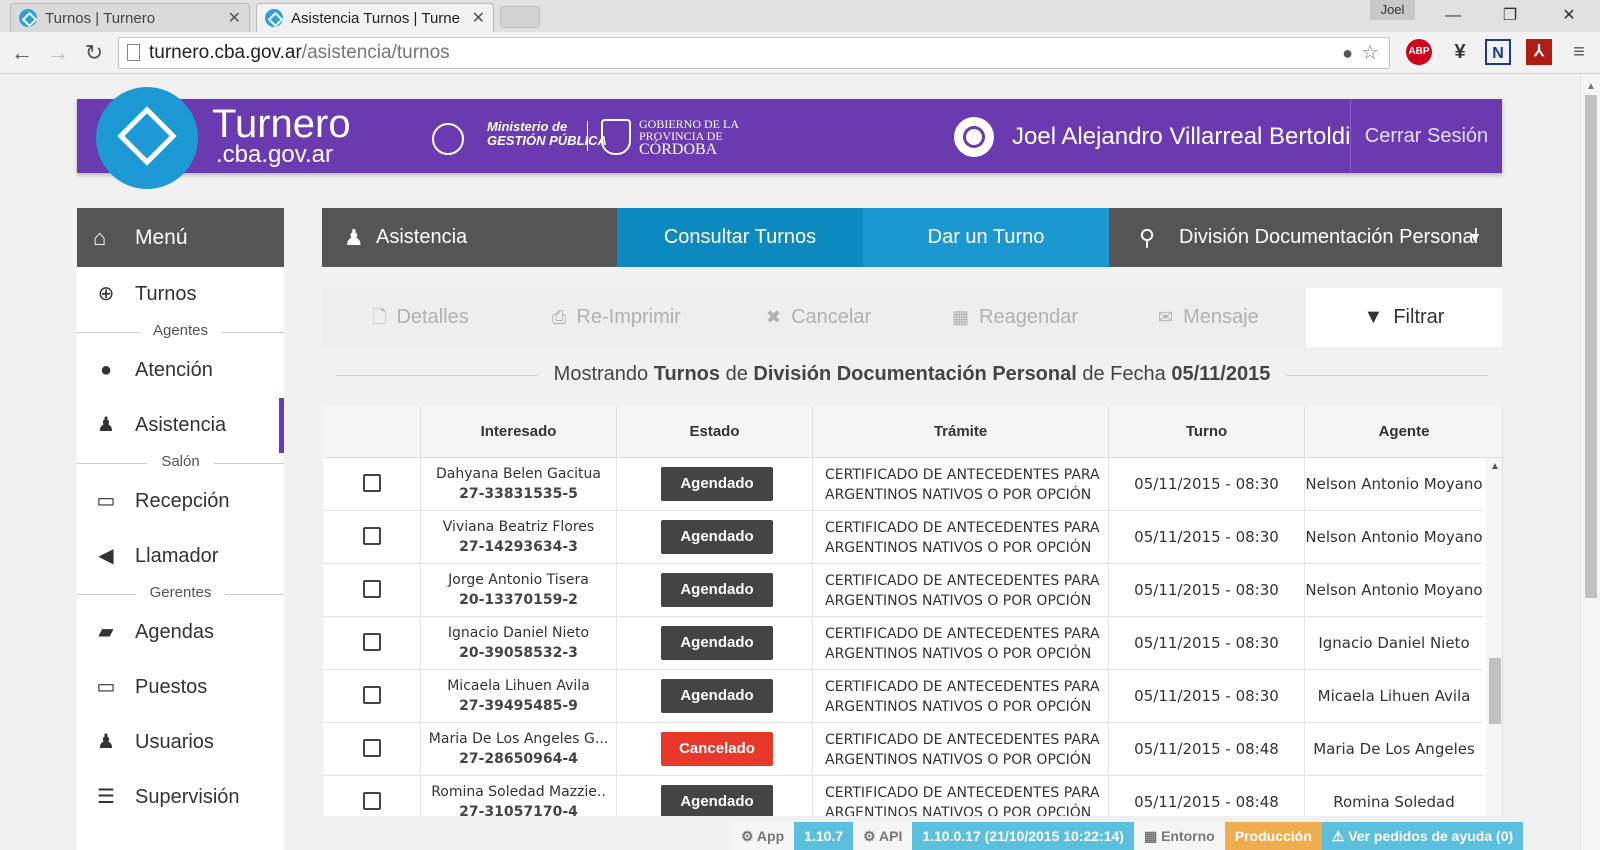 The height and width of the screenshot is (850, 1600). I want to click on sidebar-item-puestos: ▭ Puestos, so click(180, 687).